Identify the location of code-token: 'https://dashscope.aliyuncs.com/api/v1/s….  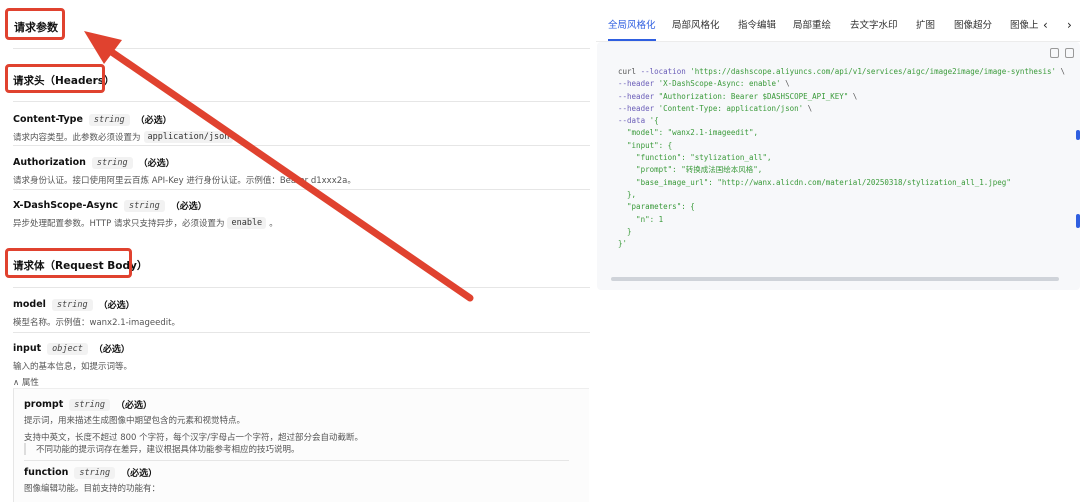
(873, 71).